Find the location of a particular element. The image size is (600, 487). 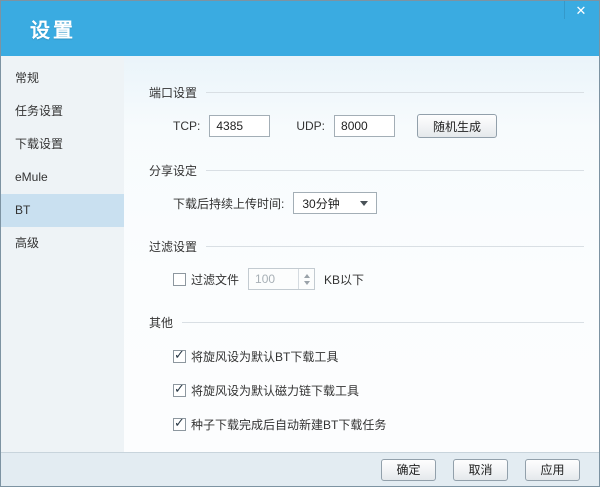

sidebar-item-task-settings: 任务设置 is located at coordinates (62, 111).